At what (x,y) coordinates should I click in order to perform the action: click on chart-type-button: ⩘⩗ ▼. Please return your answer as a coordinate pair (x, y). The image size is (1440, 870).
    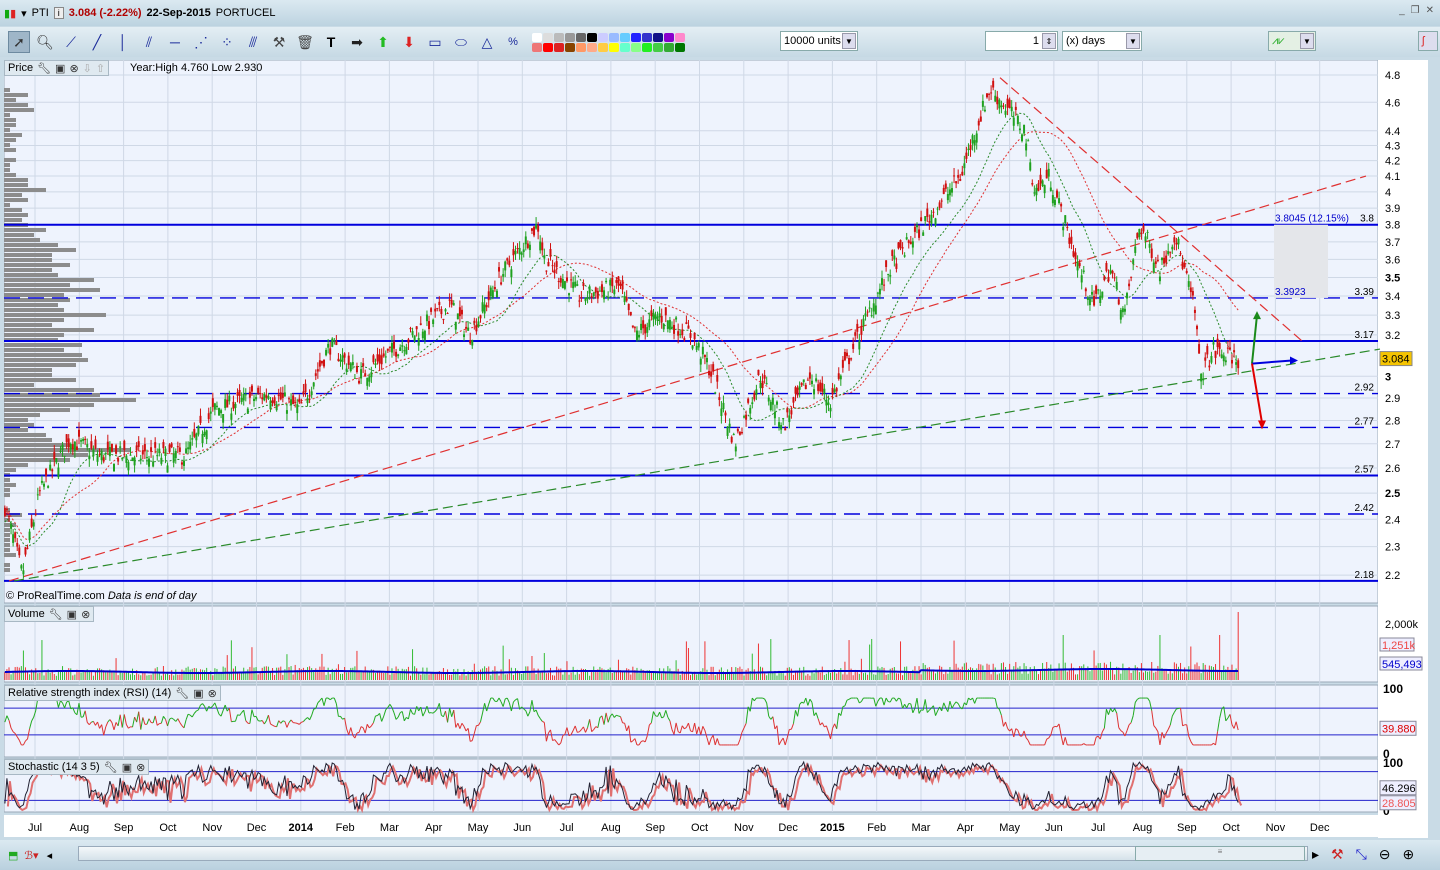
    Looking at the image, I should click on (1292, 41).